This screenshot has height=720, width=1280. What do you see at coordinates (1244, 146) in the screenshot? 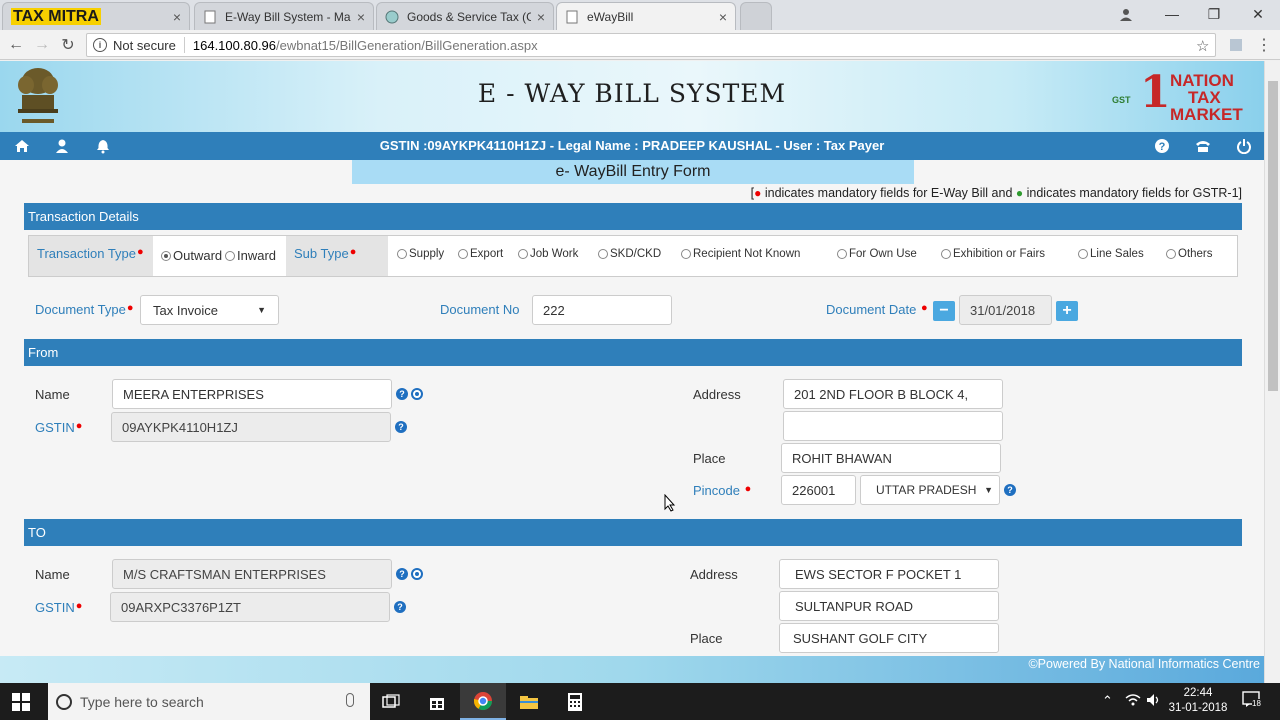
I see `power-icon` at bounding box center [1244, 146].